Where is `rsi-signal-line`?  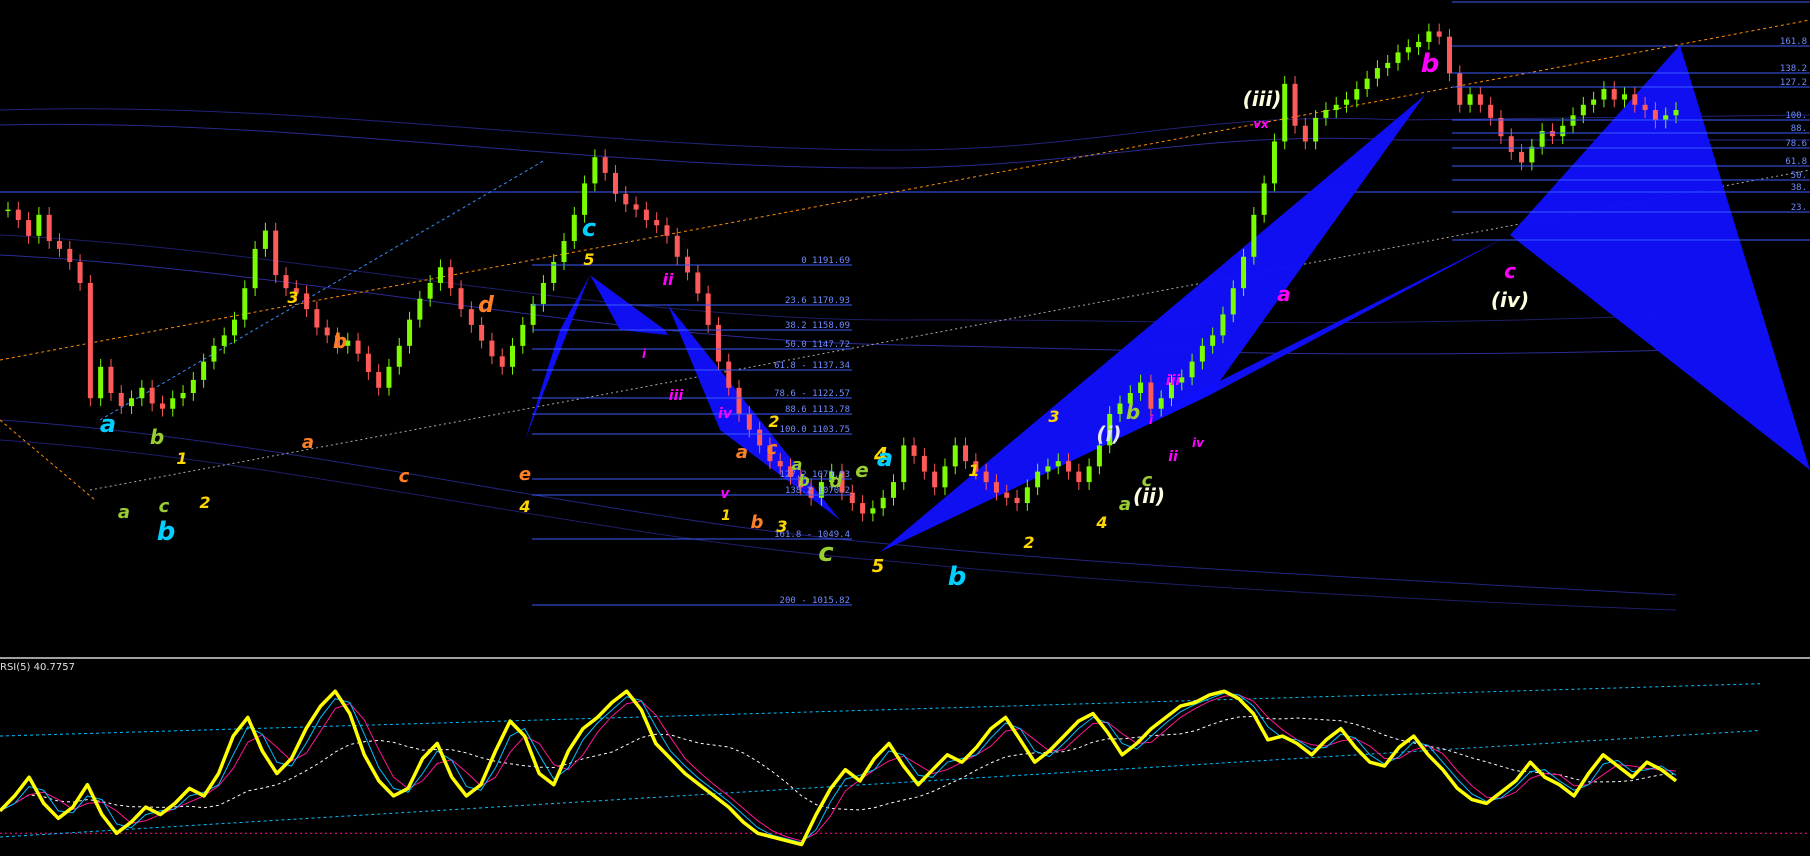
rsi-signal-line is located at coordinates (838, 763).